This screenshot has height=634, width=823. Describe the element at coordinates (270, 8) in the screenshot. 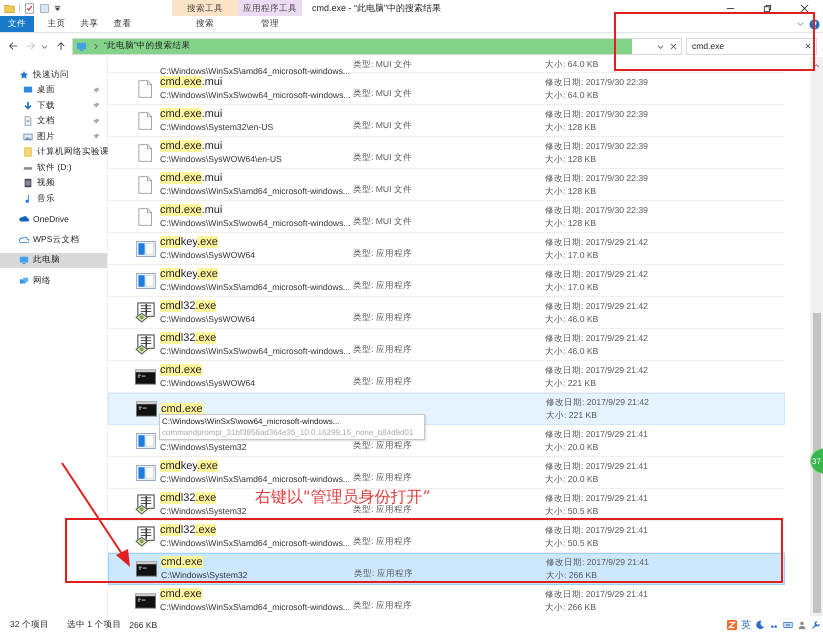

I see `context-group-label: 应用程序工具` at that location.